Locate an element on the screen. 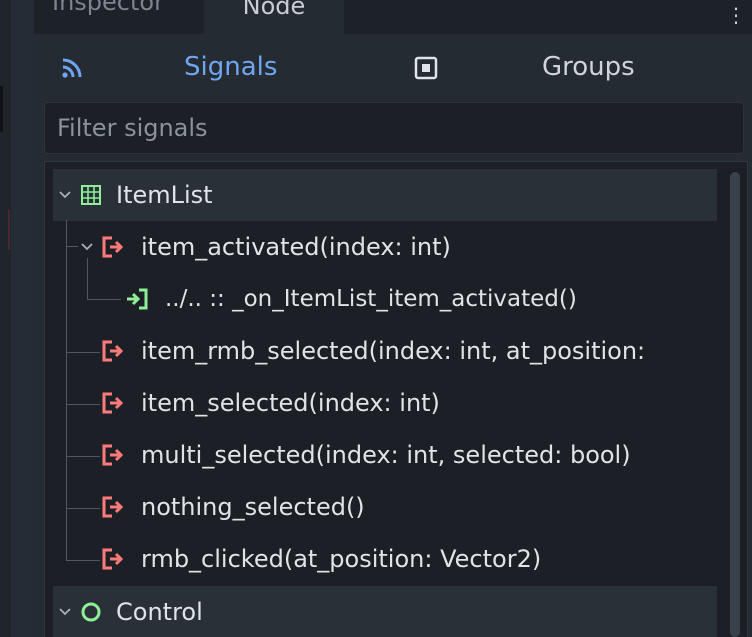 The width and height of the screenshot is (752, 637). tab-node: Node is located at coordinates (274, 17).